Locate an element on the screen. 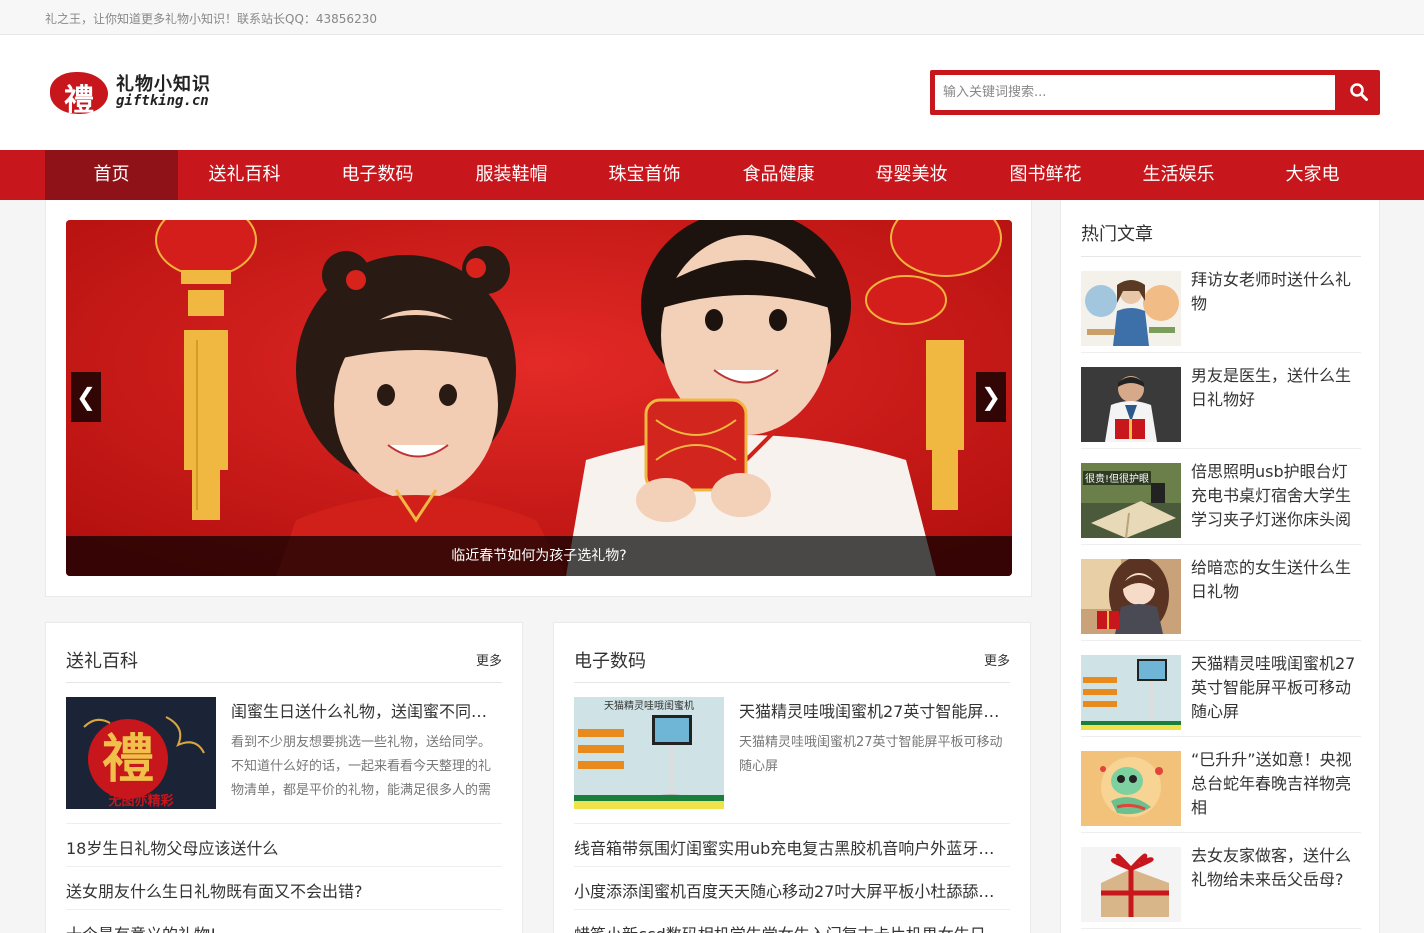 The image size is (1424, 933). featured-placeholder-image: 禮 无图亦精彩 is located at coordinates (141, 753).